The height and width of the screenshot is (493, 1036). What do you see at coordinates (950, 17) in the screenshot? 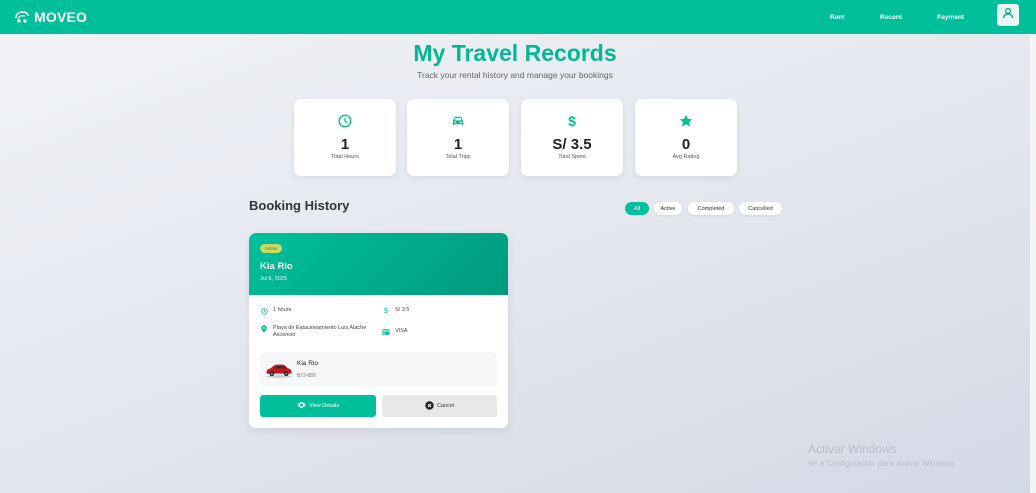
I see `nav-payment: Payment` at bounding box center [950, 17].